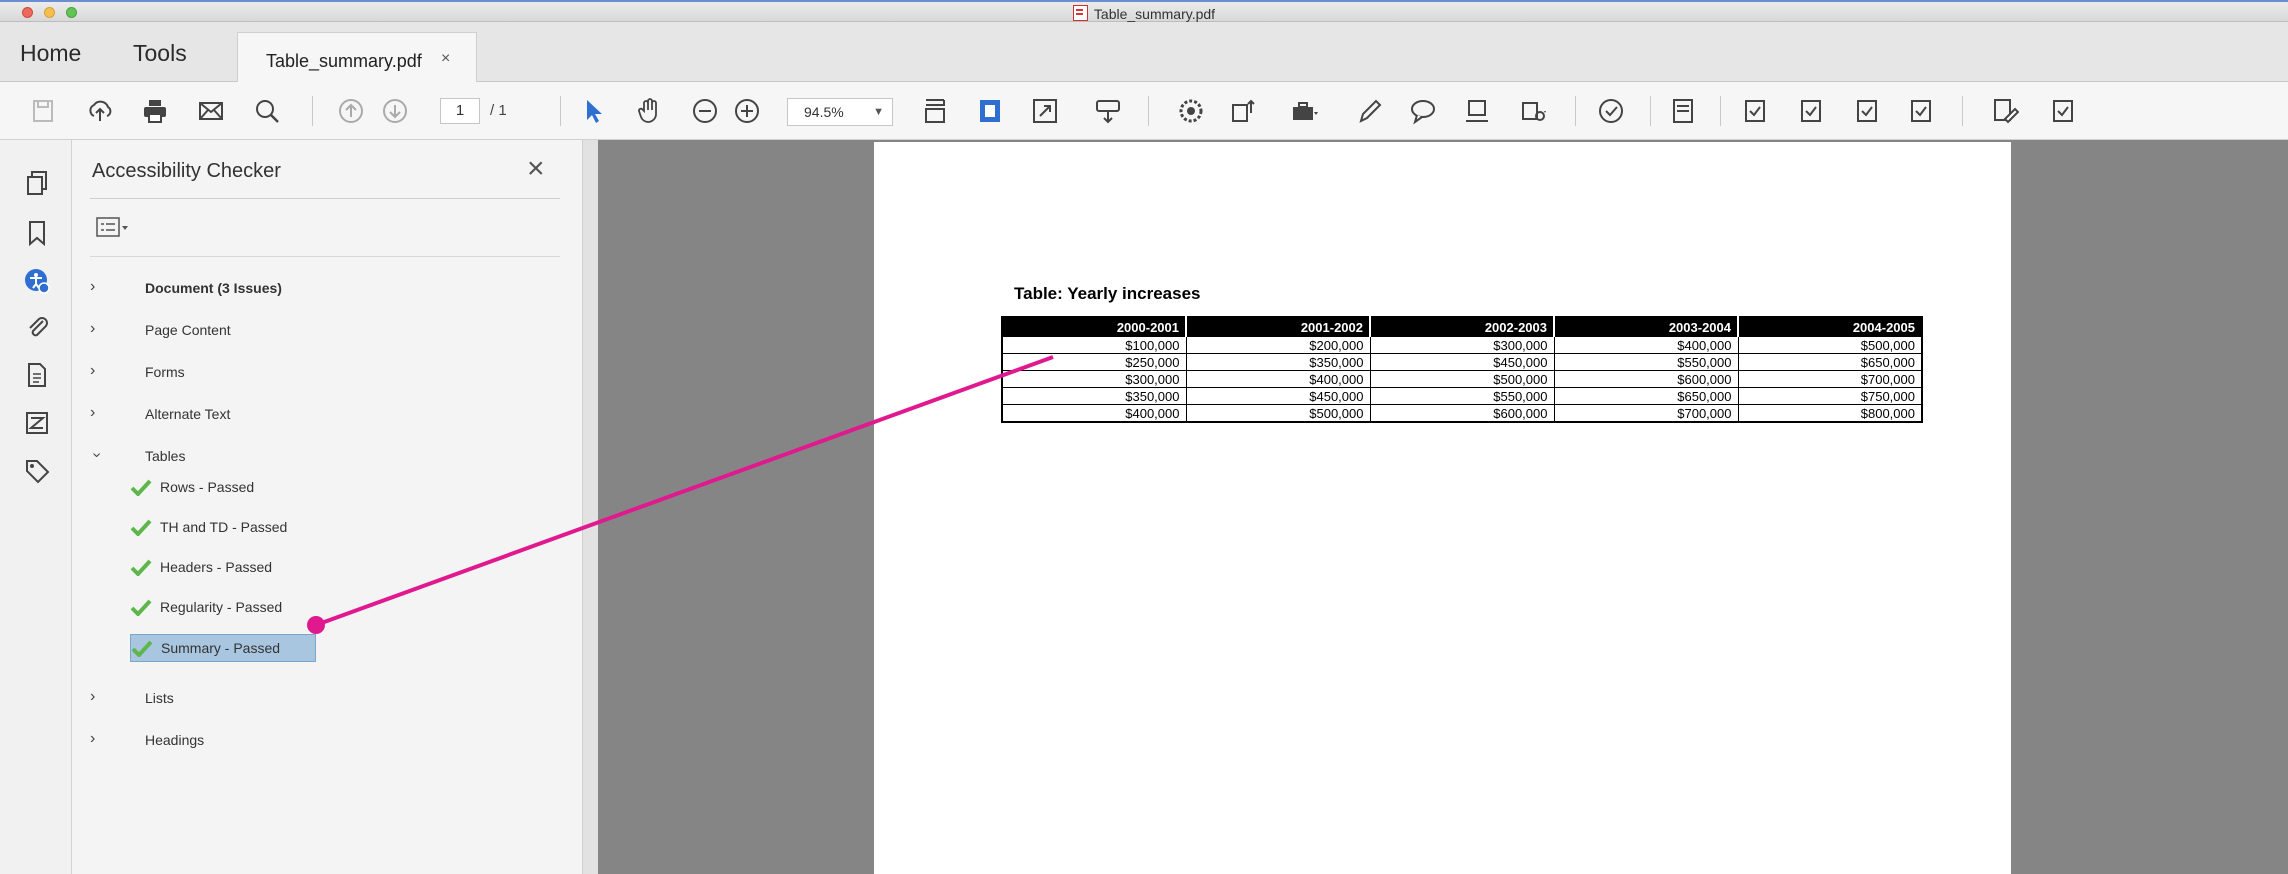 Image resolution: width=2288 pixels, height=874 pixels. What do you see at coordinates (116, 228) in the screenshot?
I see `options-menu-button` at bounding box center [116, 228].